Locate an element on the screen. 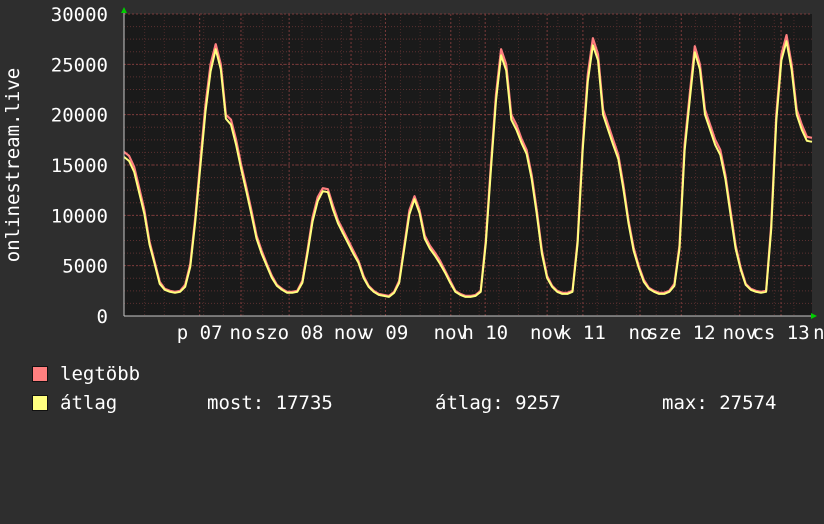 This screenshot has height=524, width=824. x-tick-label: n is located at coordinates (818, 333).